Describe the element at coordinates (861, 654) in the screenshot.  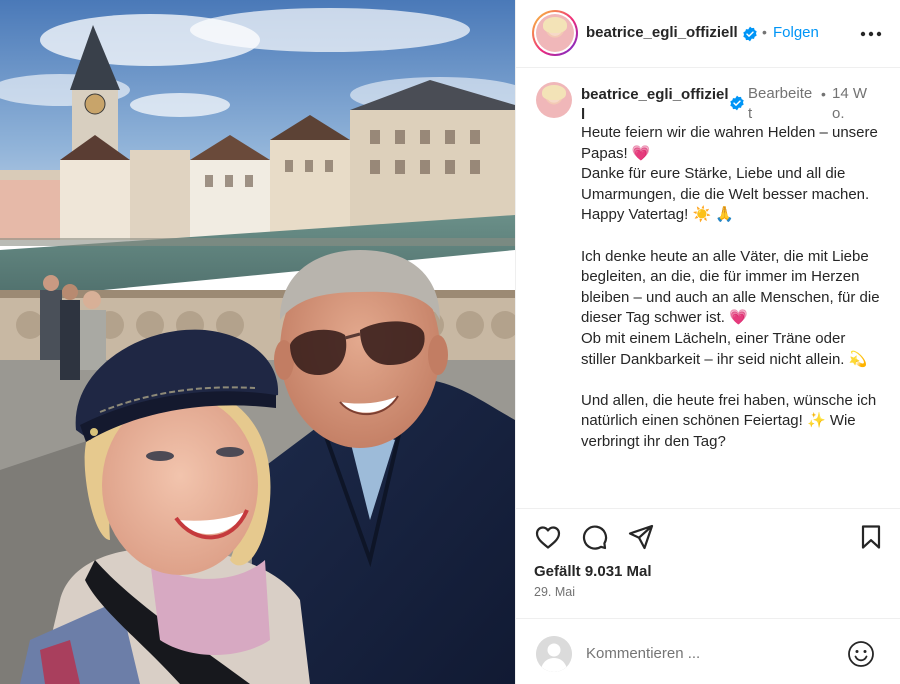
I see `emoji-icon` at that location.